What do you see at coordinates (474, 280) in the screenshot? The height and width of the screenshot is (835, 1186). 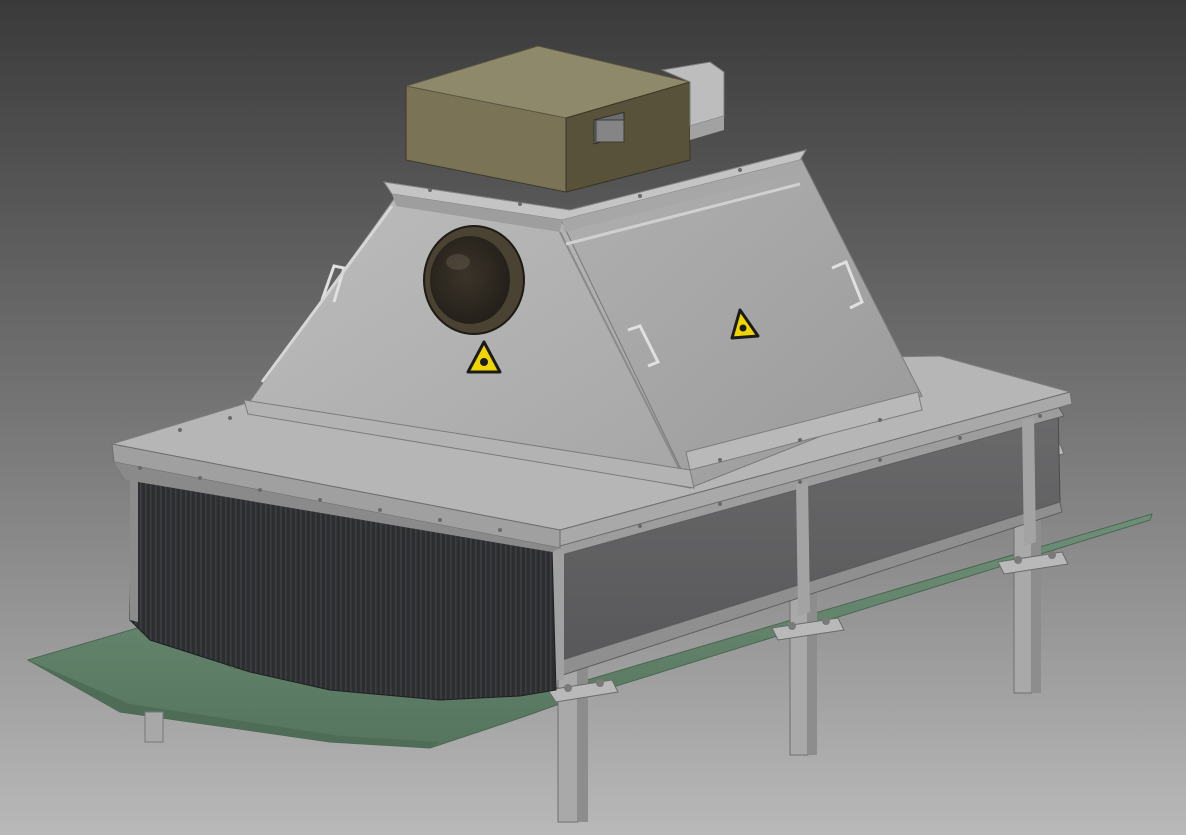 I see `inspection-window` at bounding box center [474, 280].